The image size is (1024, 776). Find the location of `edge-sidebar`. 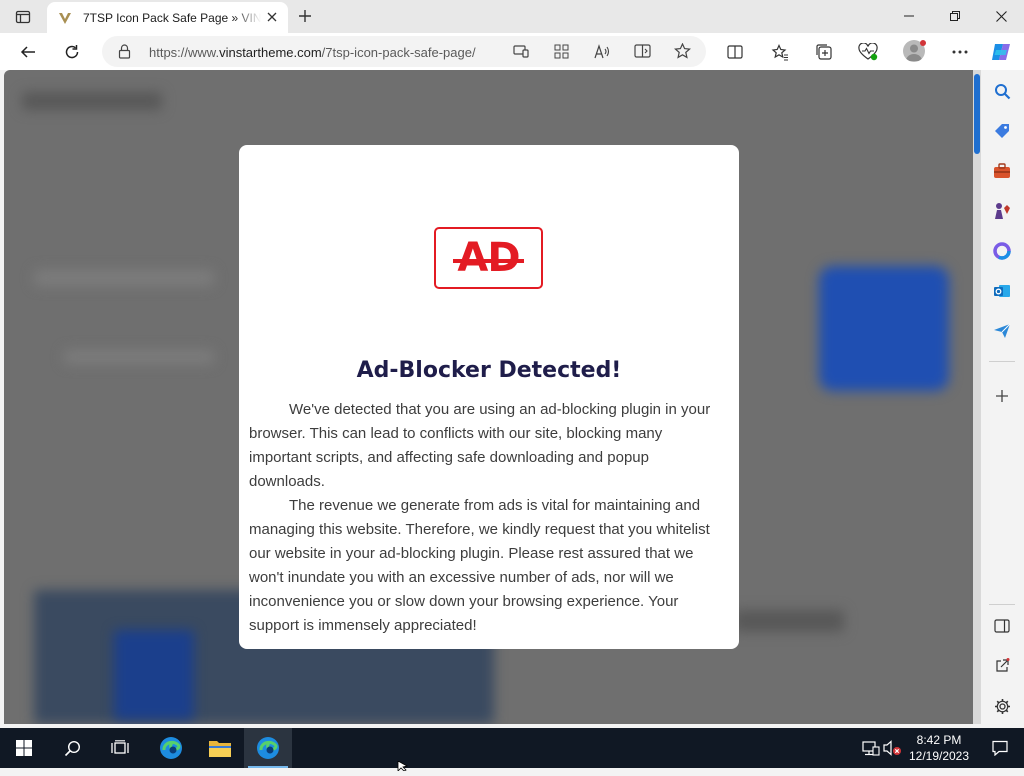

edge-sidebar is located at coordinates (1002, 399).